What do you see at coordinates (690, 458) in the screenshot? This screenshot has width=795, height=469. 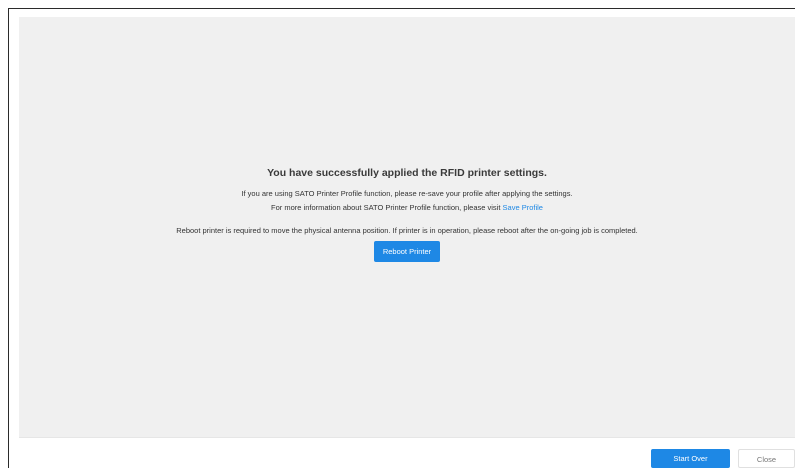 I see `start-over-button: Start Over` at bounding box center [690, 458].